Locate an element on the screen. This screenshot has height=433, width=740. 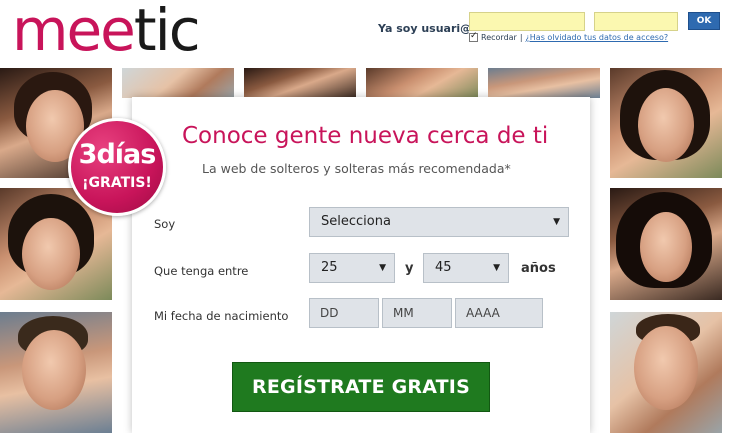
panel-headline: Conoce gente nueva cerca de ti is located at coordinates (365, 136).